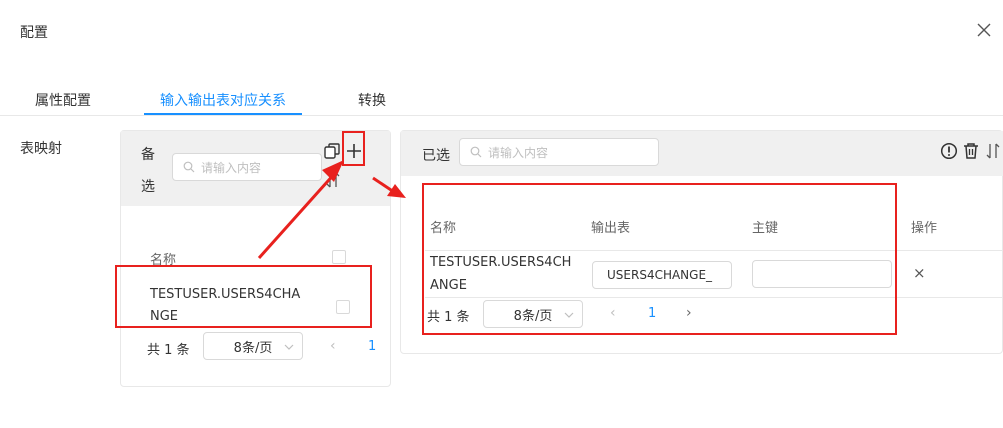  I want to click on annotation-arrows, so click(331, 210).